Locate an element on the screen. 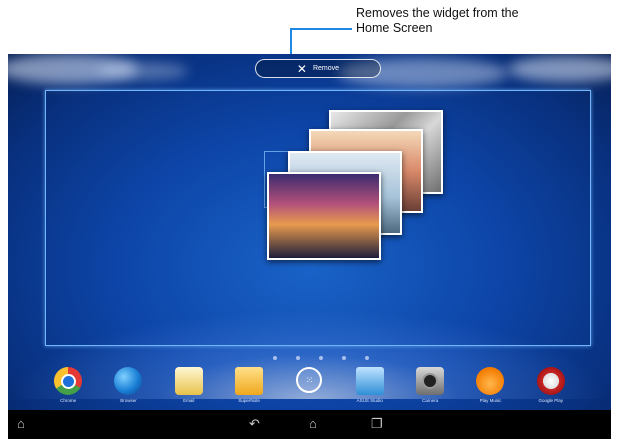  app-browser: Browser is located at coordinates (128, 385).